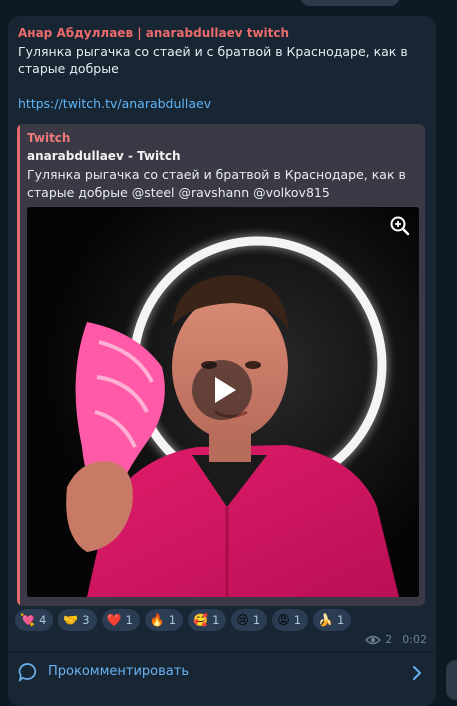 The image size is (457, 706). What do you see at coordinates (389, 639) in the screenshot?
I see `views-count: 2` at bounding box center [389, 639].